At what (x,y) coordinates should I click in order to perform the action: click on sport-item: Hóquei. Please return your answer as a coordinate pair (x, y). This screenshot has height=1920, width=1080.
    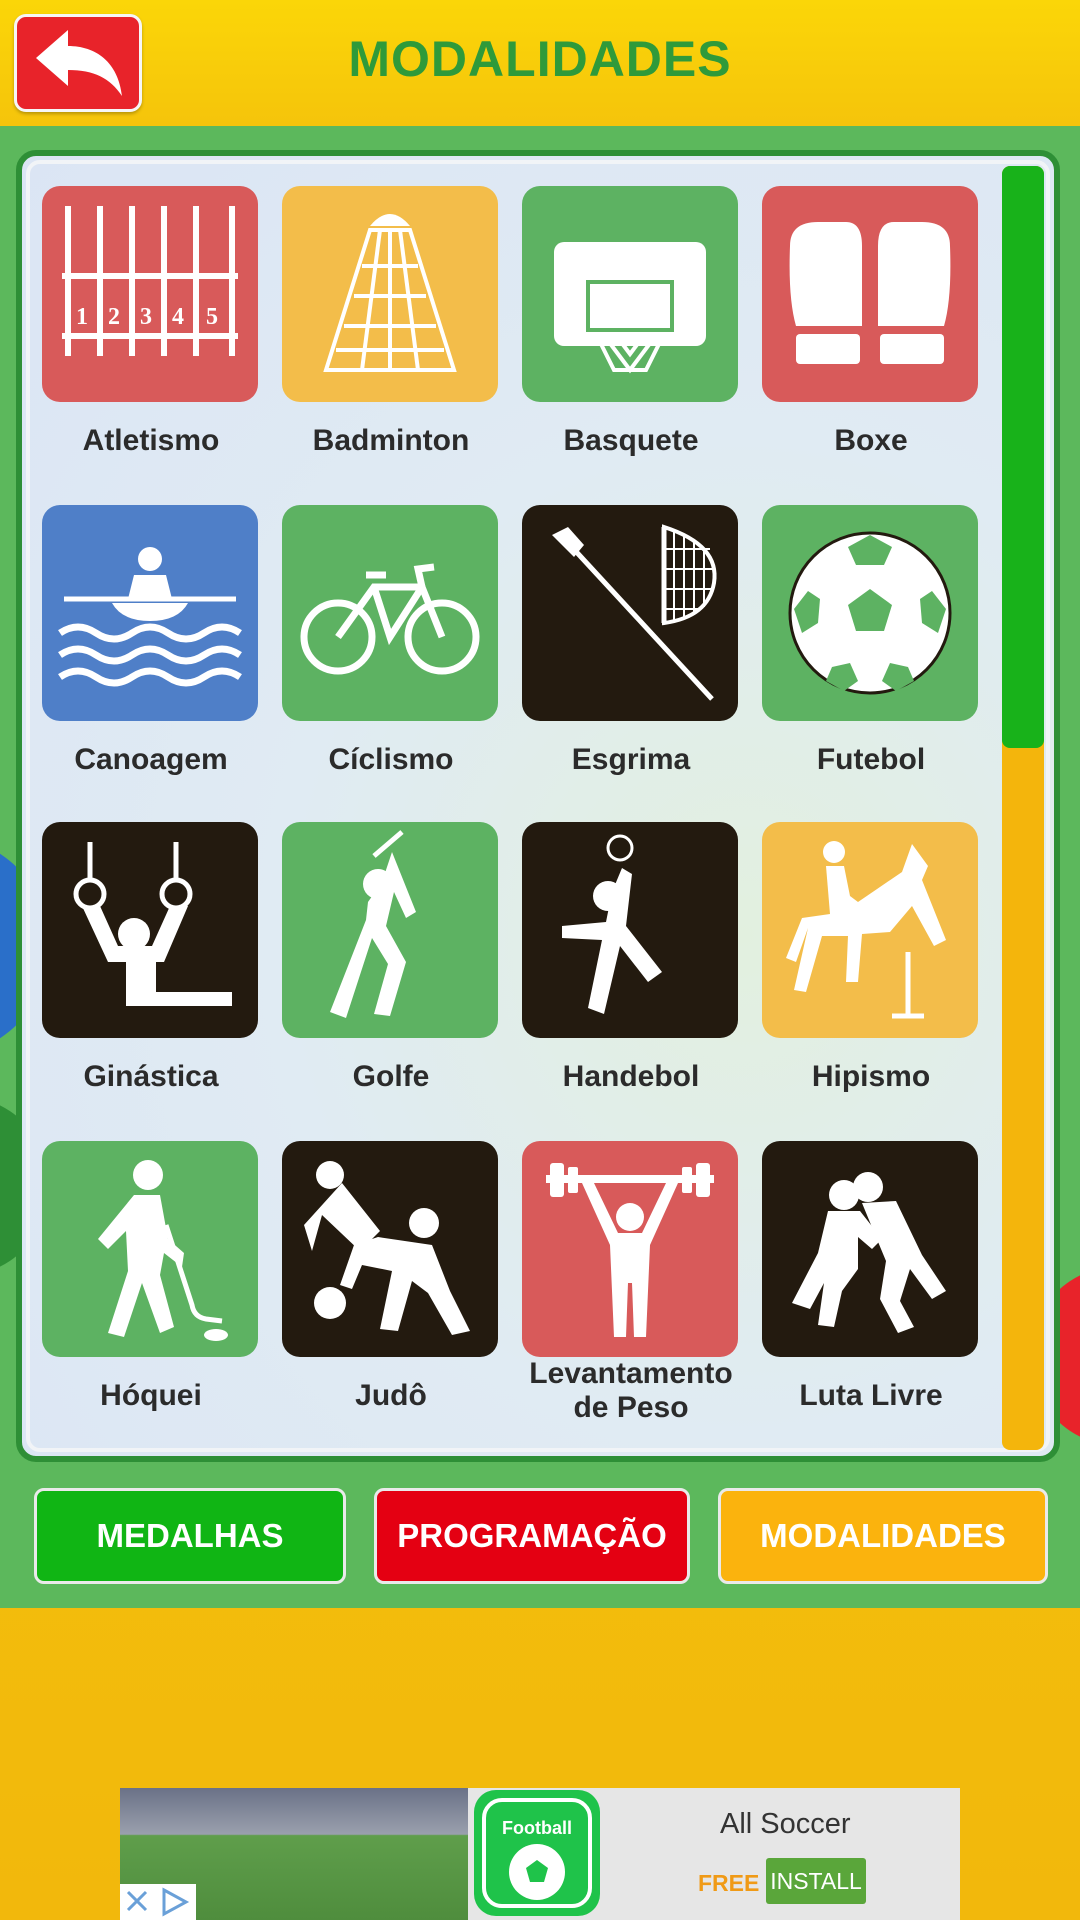
    Looking at the image, I should click on (151, 1277).